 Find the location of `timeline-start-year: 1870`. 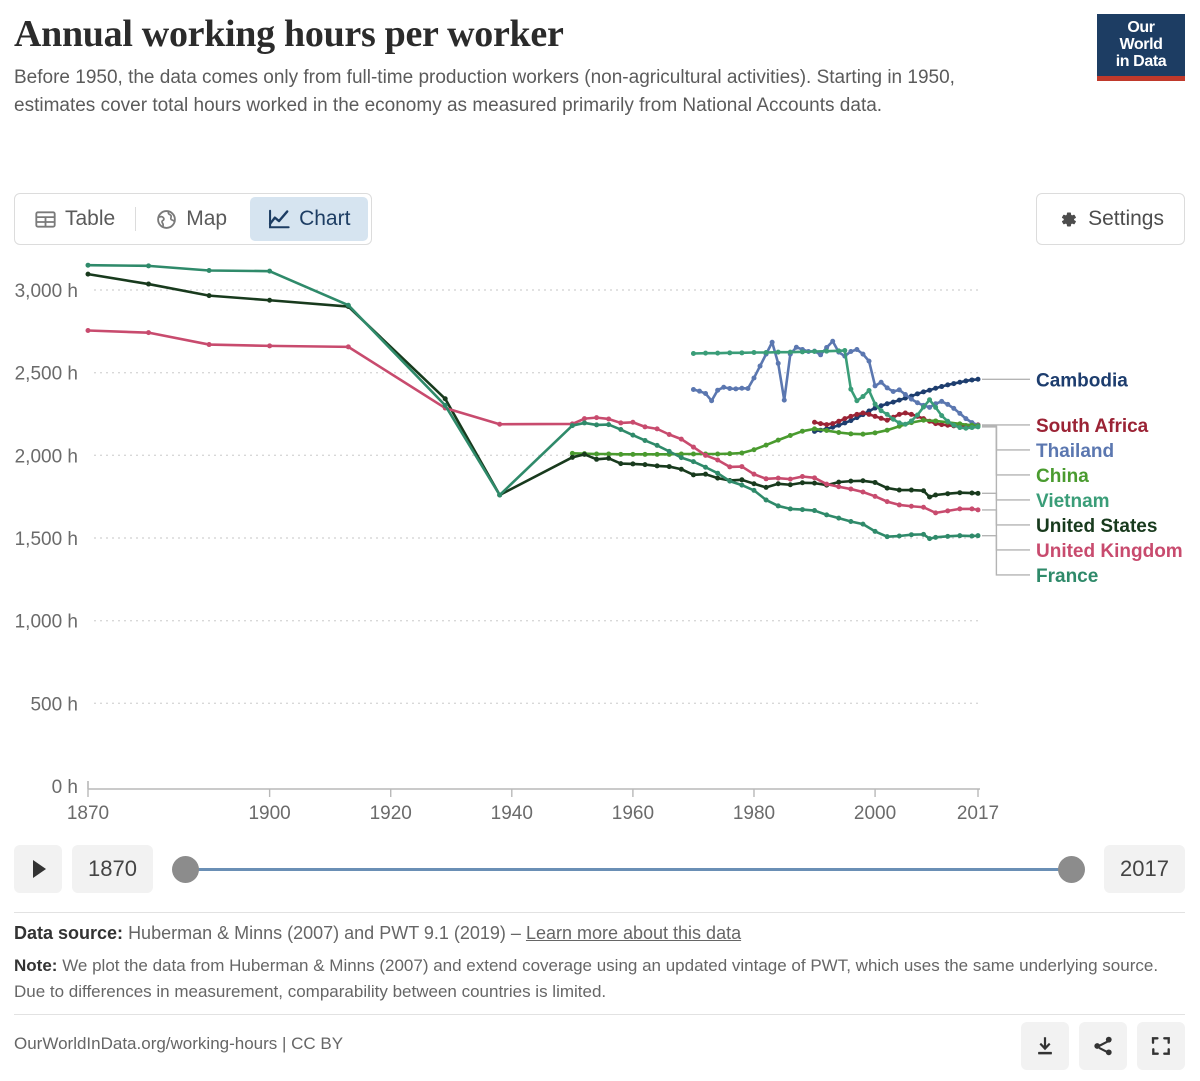

timeline-start-year: 1870 is located at coordinates (112, 869).